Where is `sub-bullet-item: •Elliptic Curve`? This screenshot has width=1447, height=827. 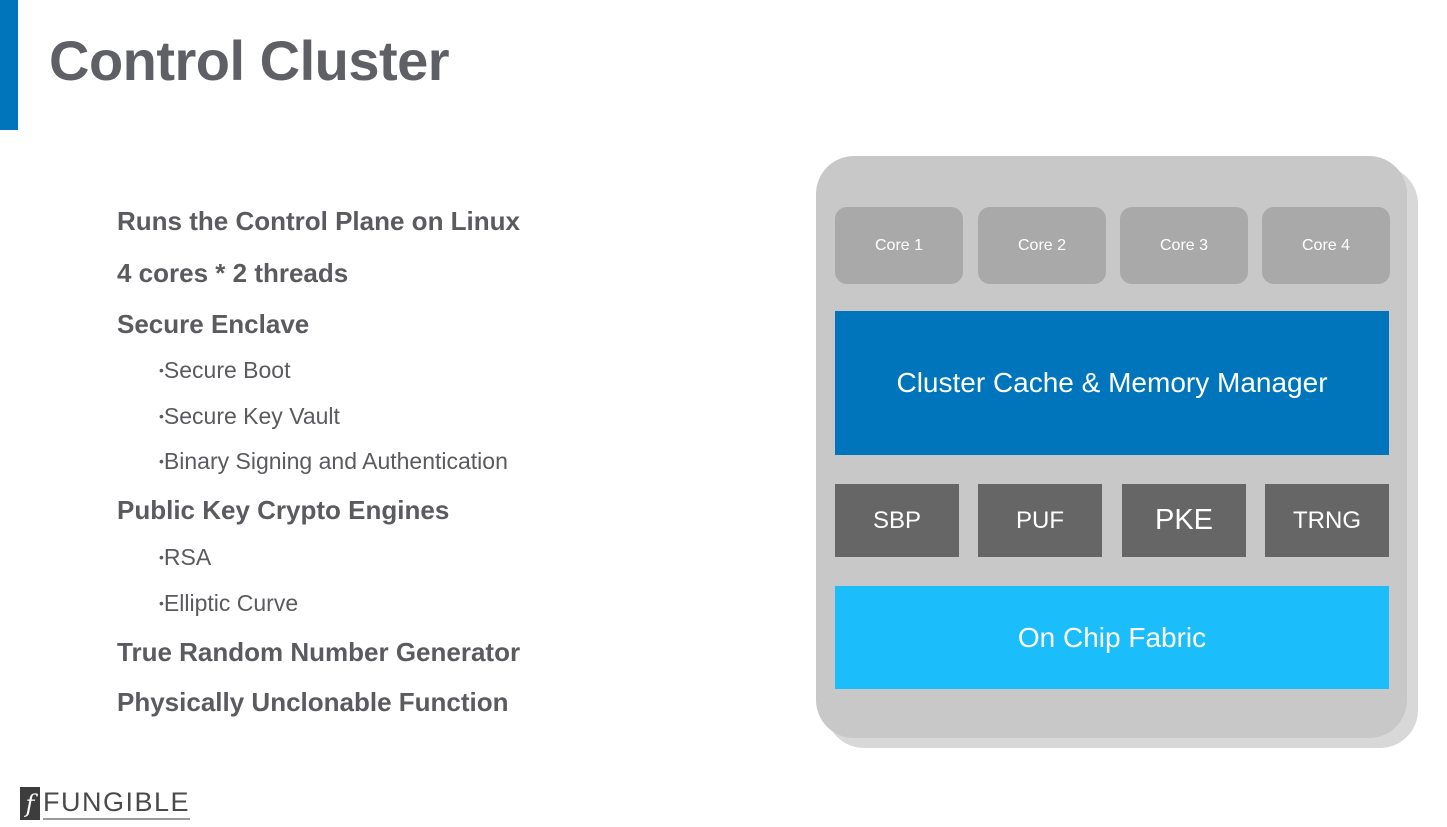
sub-bullet-item: •Elliptic Curve is located at coordinates (228, 603).